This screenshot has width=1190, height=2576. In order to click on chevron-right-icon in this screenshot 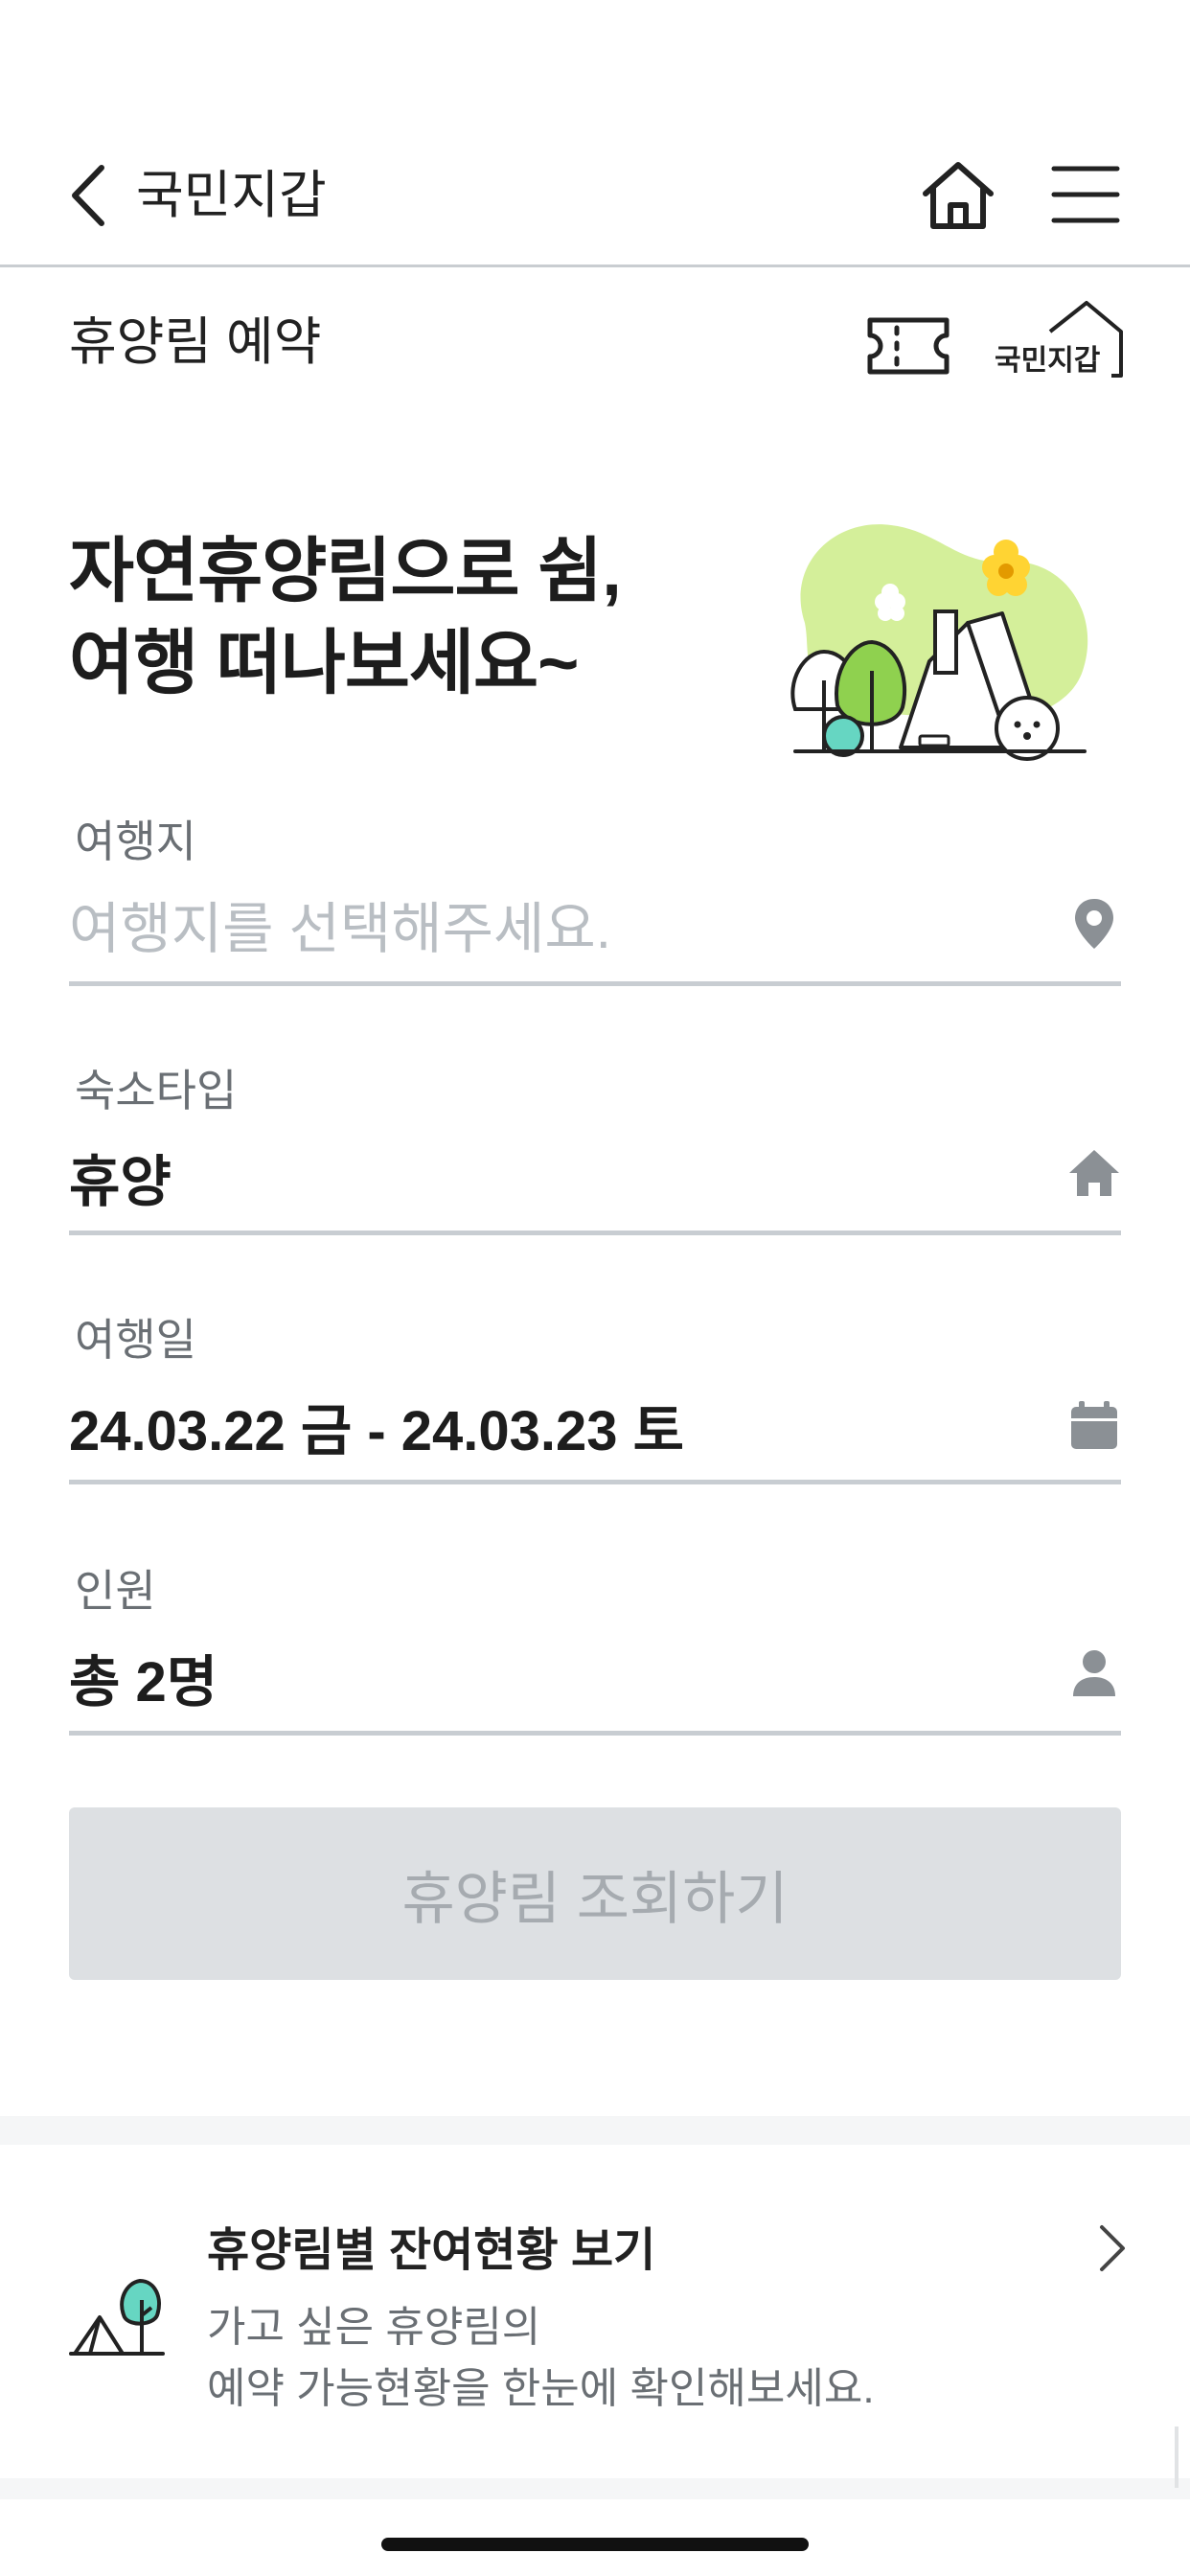, I will do `click(1112, 2248)`.